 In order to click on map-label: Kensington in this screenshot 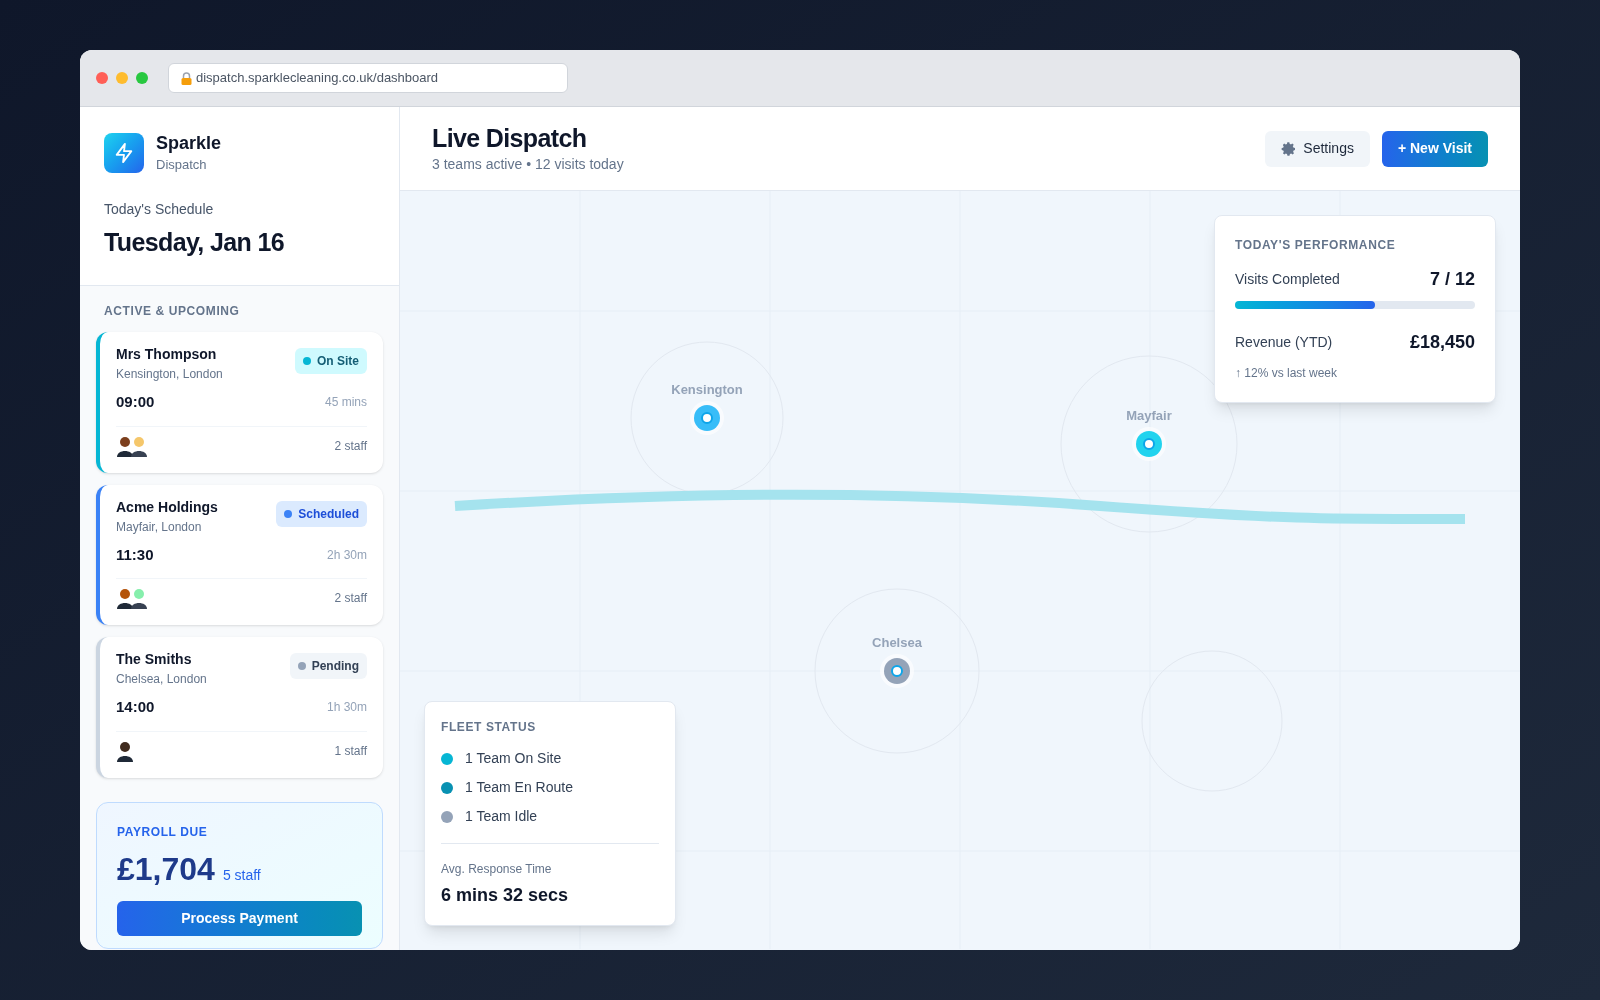, I will do `click(707, 390)`.